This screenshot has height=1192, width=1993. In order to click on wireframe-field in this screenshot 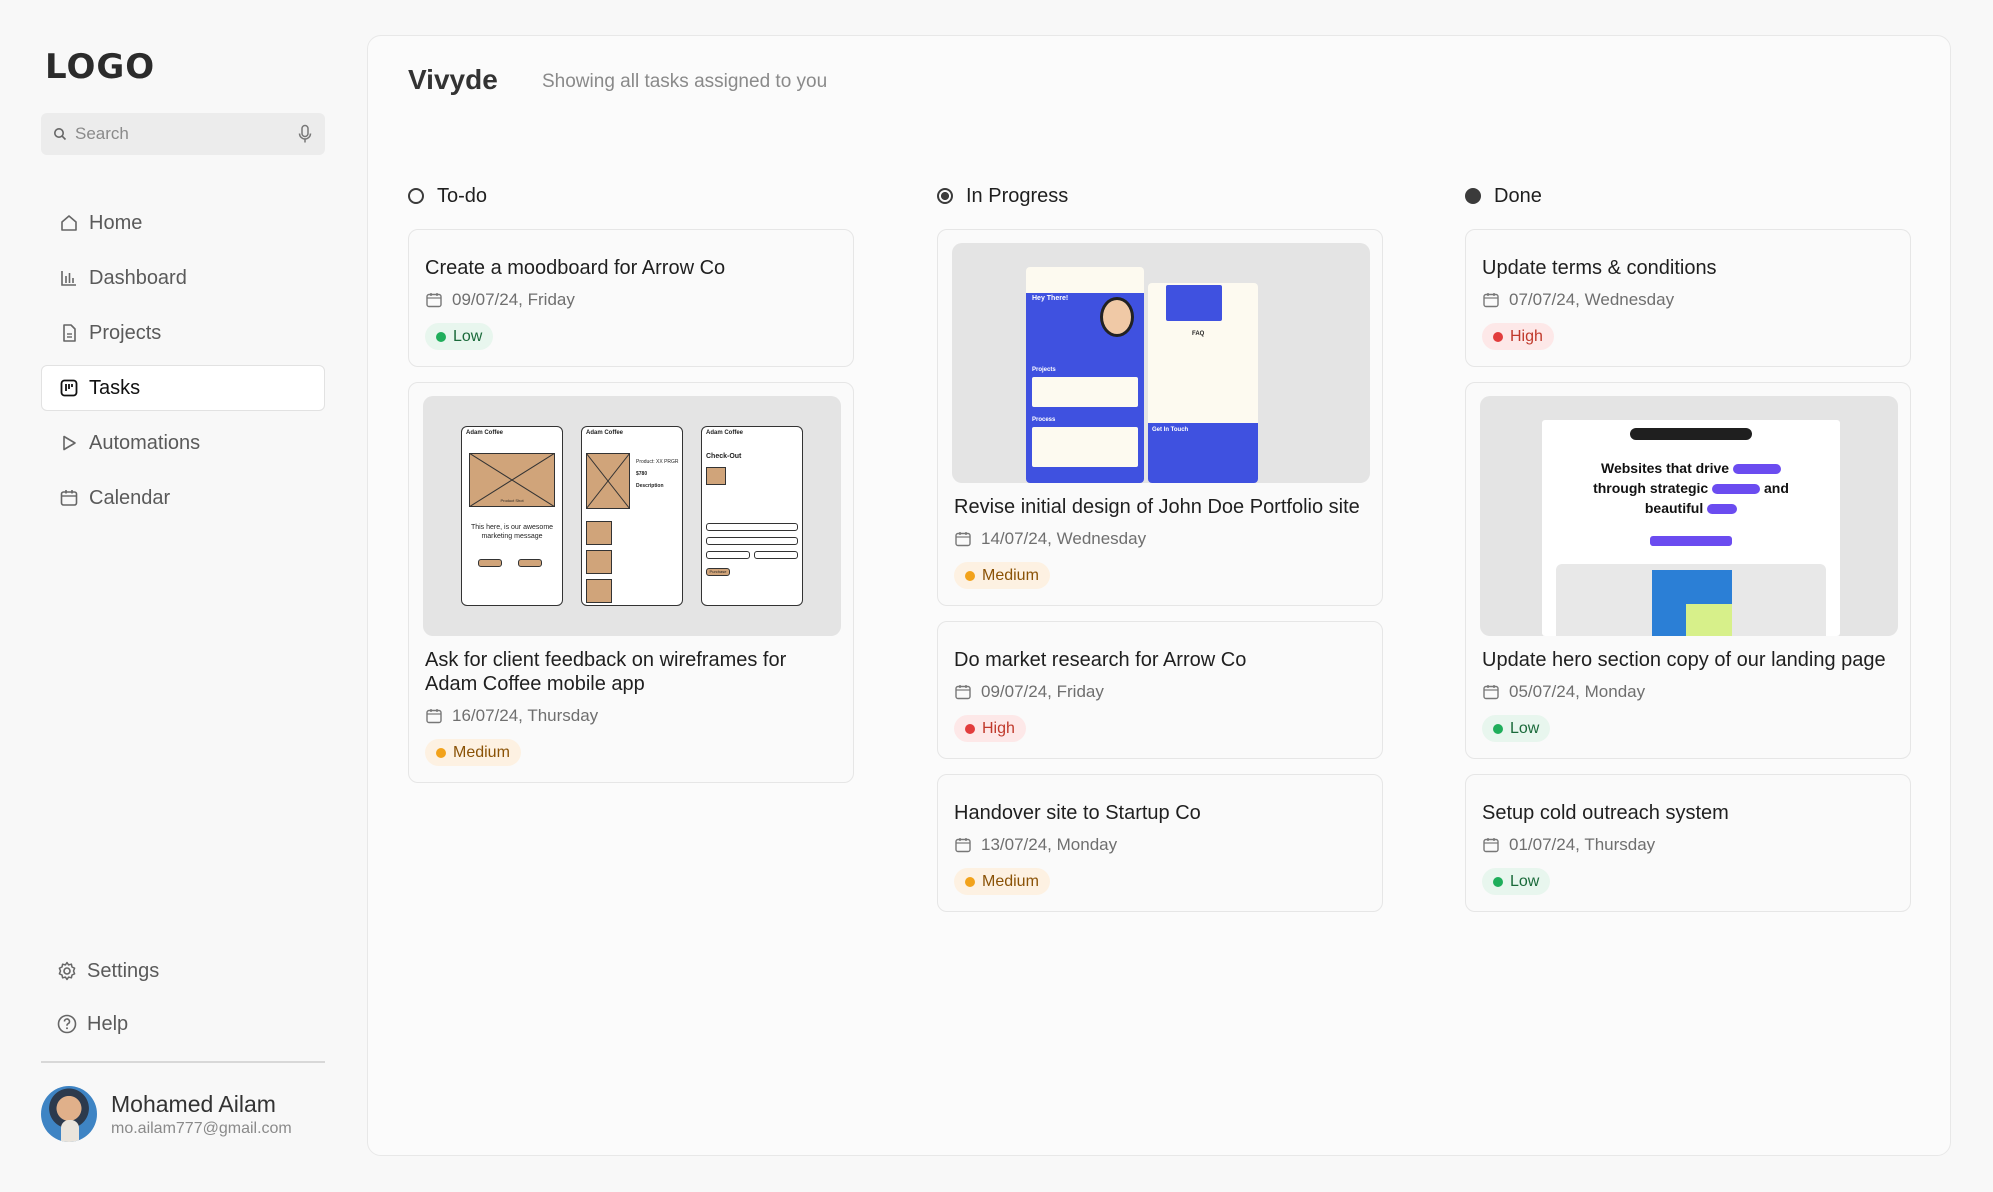, I will do `click(728, 555)`.